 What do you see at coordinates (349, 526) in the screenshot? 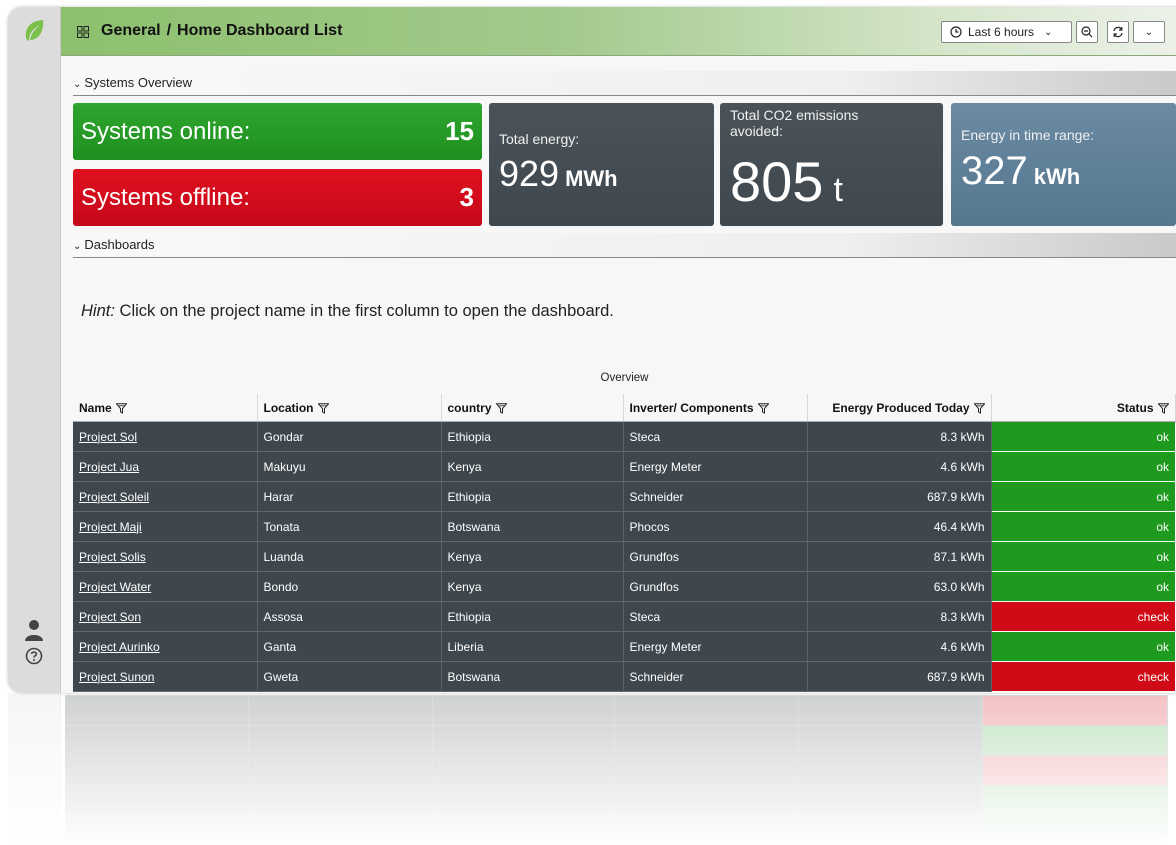
I see `location-cell: Tonata` at bounding box center [349, 526].